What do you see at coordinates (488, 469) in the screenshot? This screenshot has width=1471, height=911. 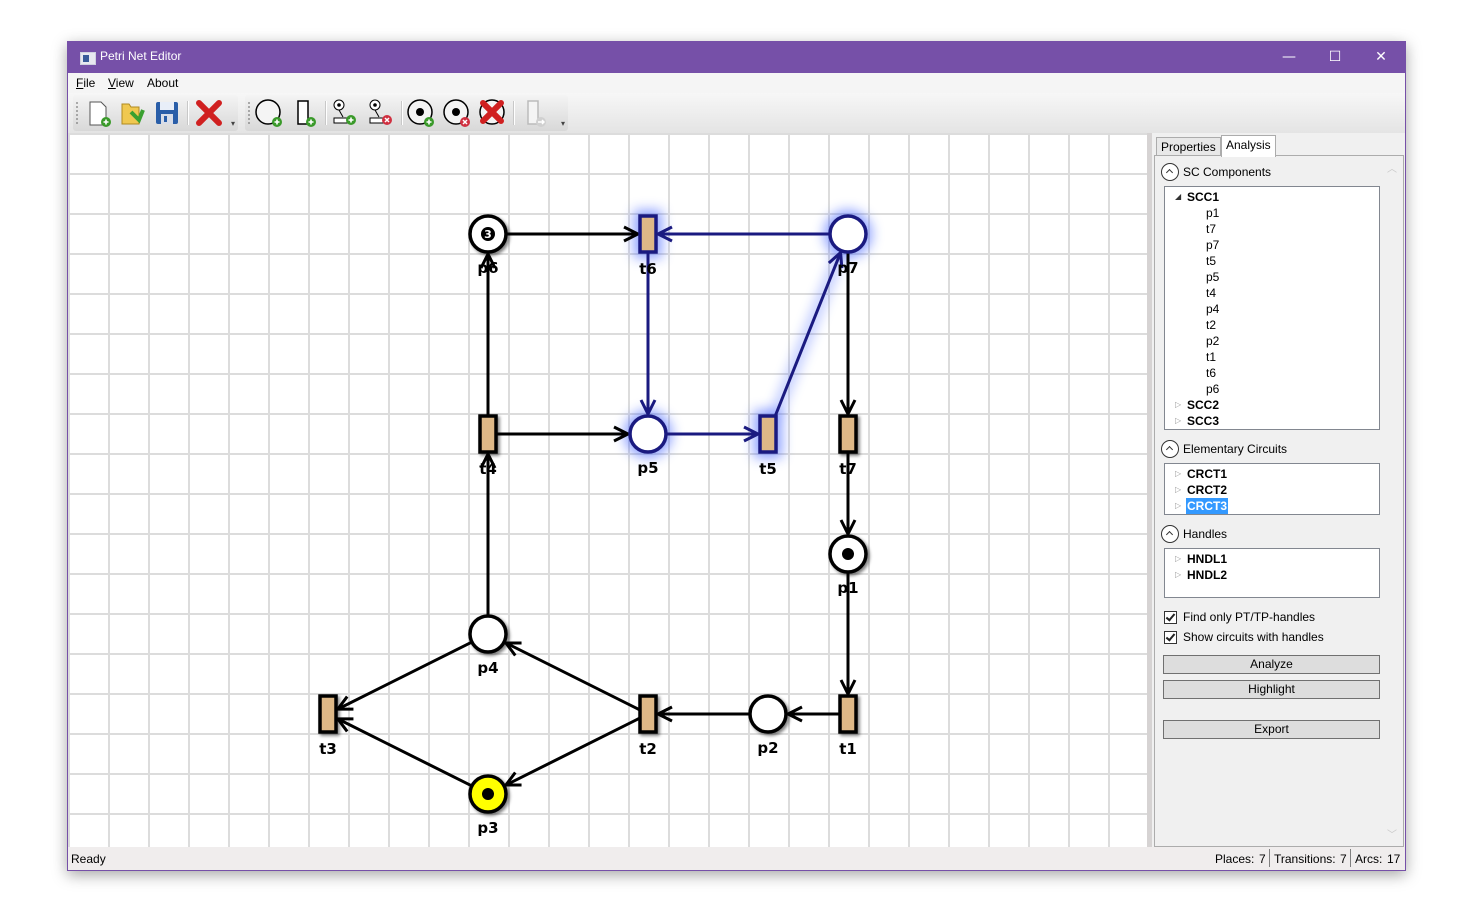 I see `transition-label: t4` at bounding box center [488, 469].